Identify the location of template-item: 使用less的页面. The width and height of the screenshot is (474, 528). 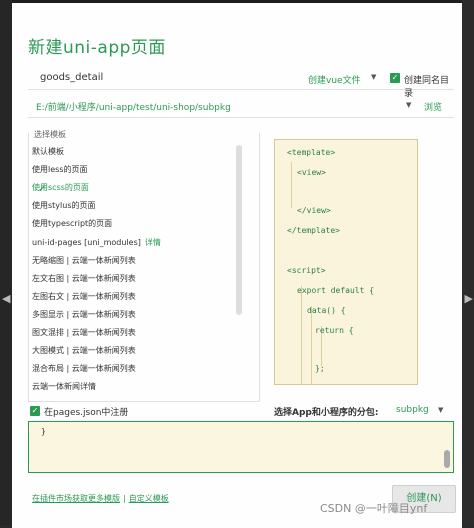
(59, 173).